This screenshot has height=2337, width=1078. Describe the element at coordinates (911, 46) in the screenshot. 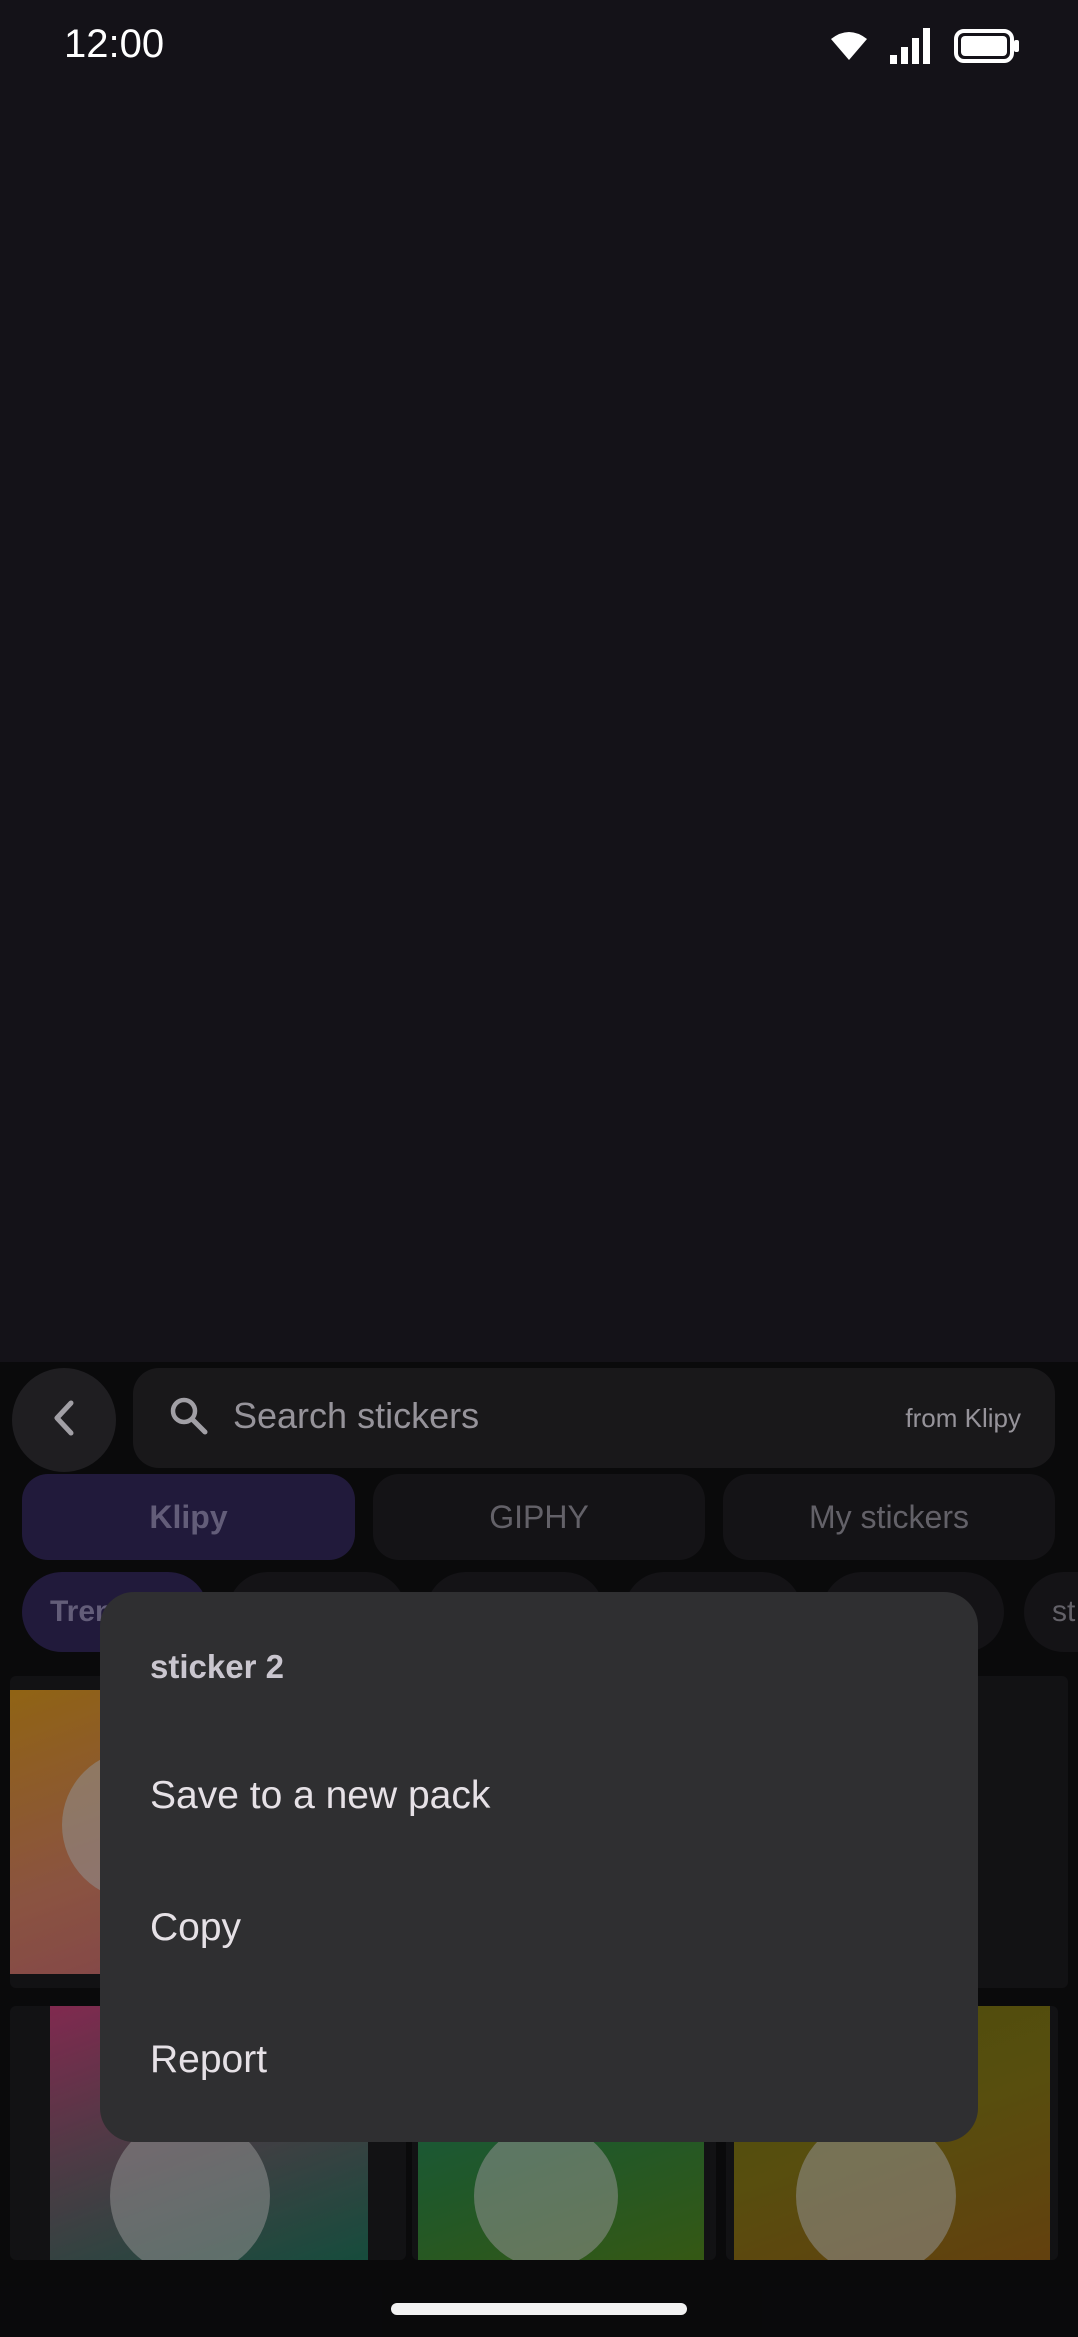

I see `cellular-signal-icon` at that location.